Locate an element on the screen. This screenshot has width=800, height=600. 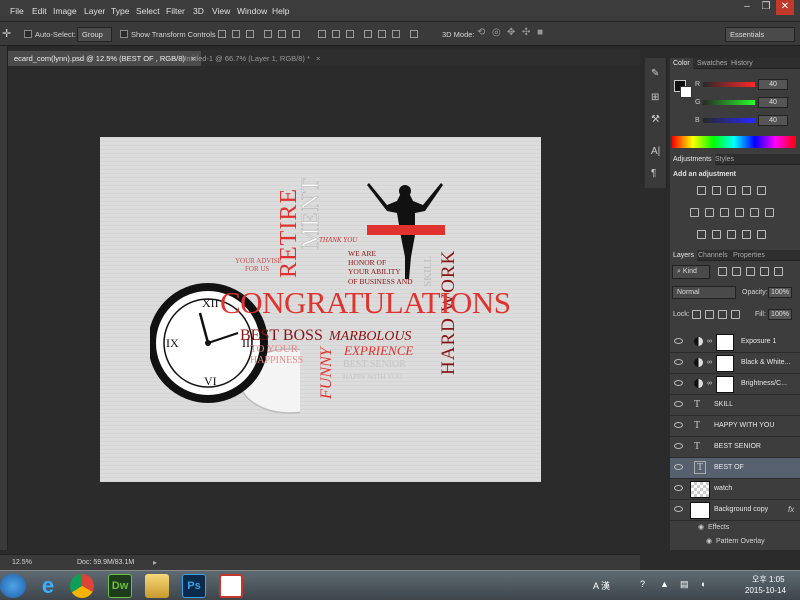
layer-row-happy-with-you: T HAPPY WITH YOU is located at coordinates (735, 426).